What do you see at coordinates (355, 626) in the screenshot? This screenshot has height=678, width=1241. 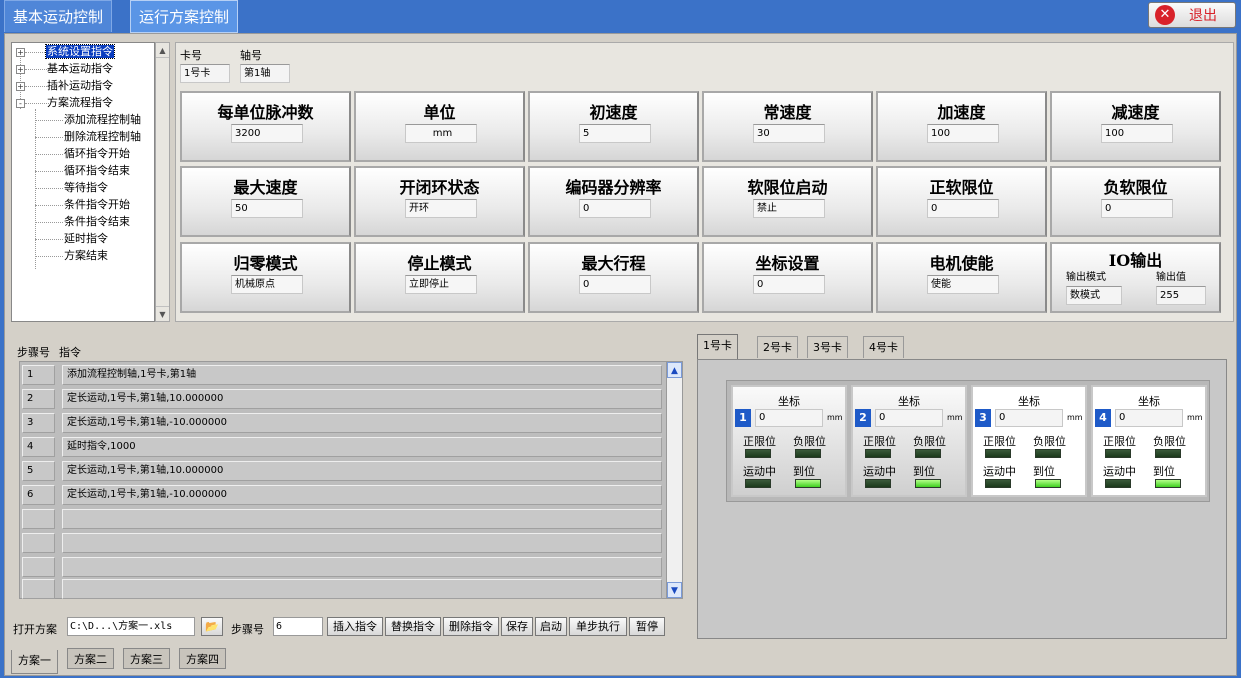 I see `insert-command-button: 插入指令` at bounding box center [355, 626].